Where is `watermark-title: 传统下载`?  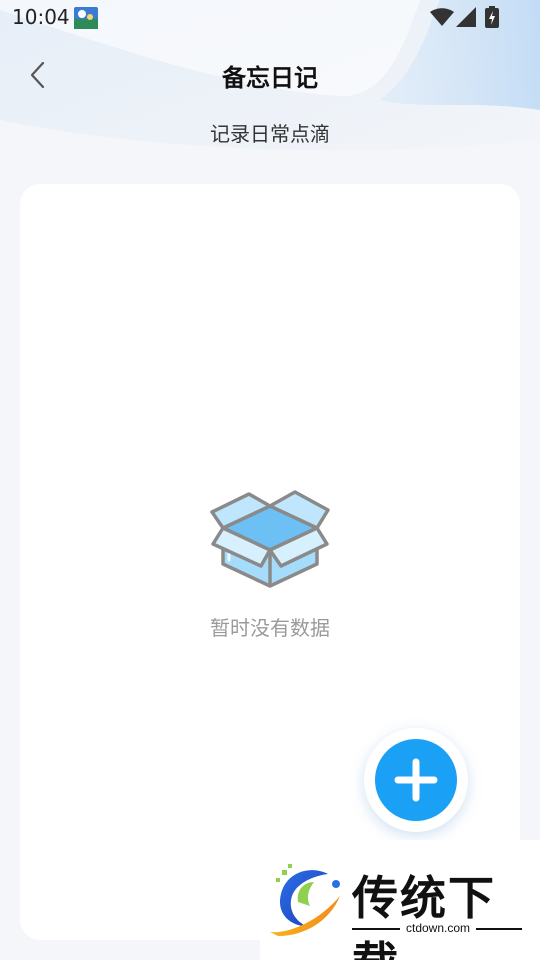
watermark-title: 传统下载 is located at coordinates (424, 915).